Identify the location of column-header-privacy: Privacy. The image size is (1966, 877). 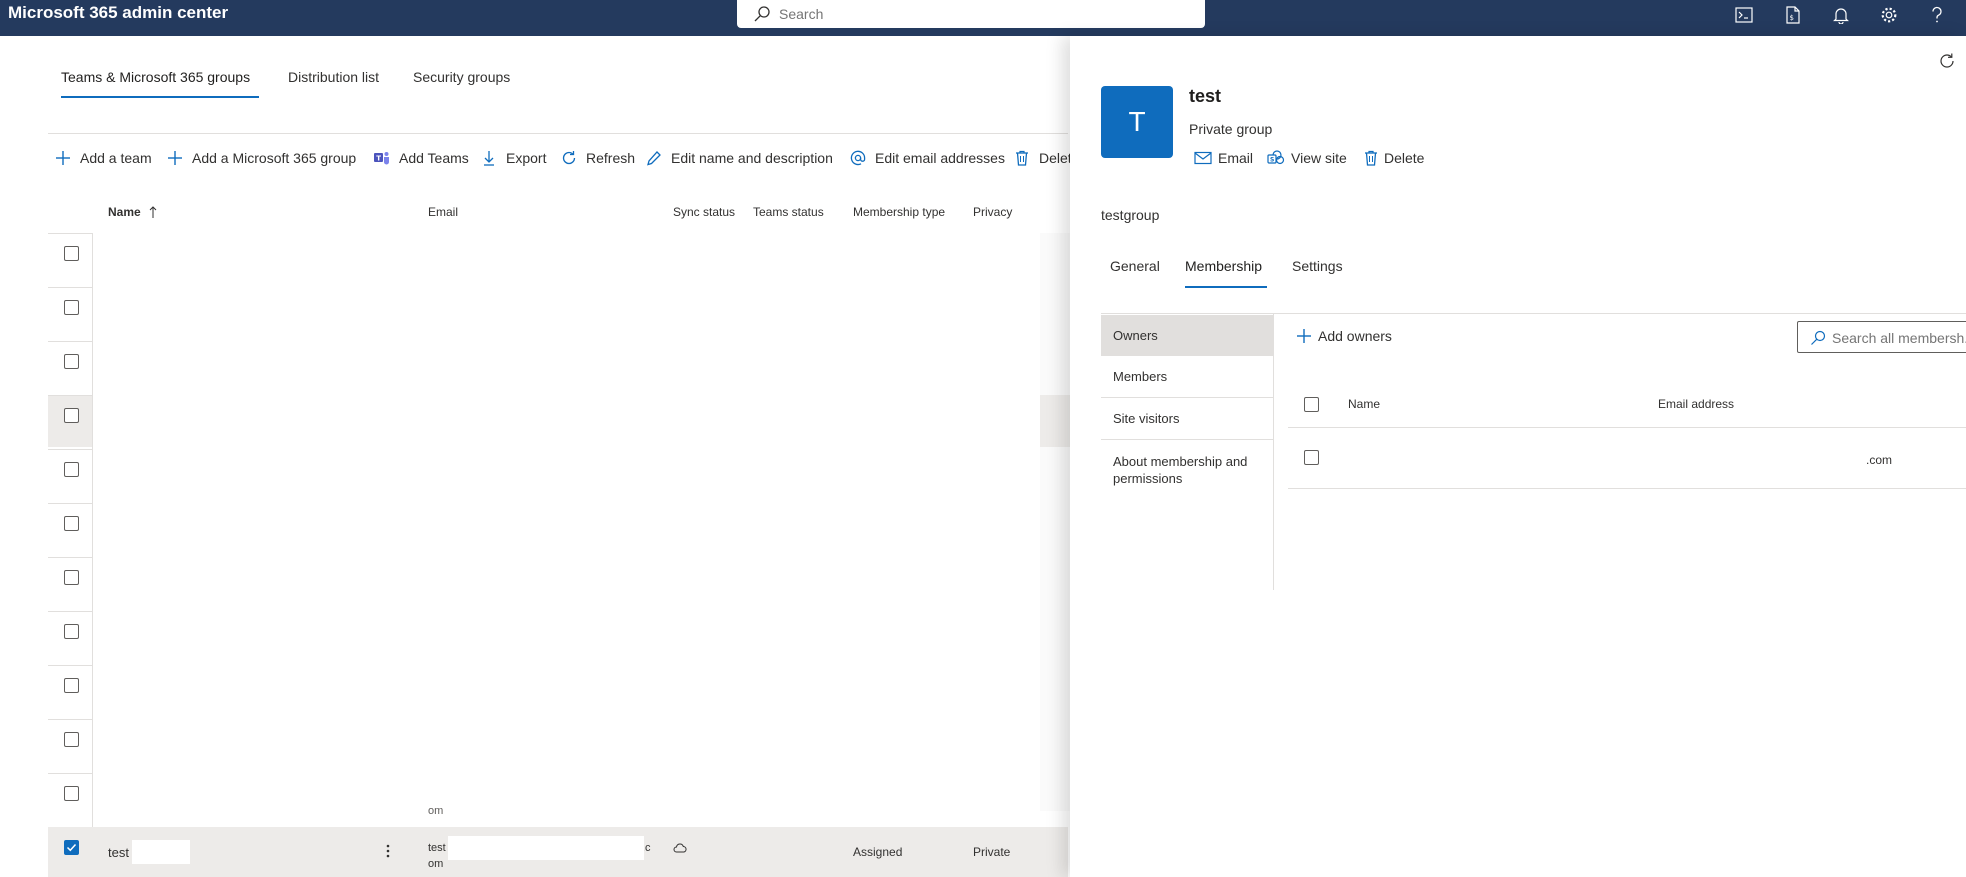
(992, 212).